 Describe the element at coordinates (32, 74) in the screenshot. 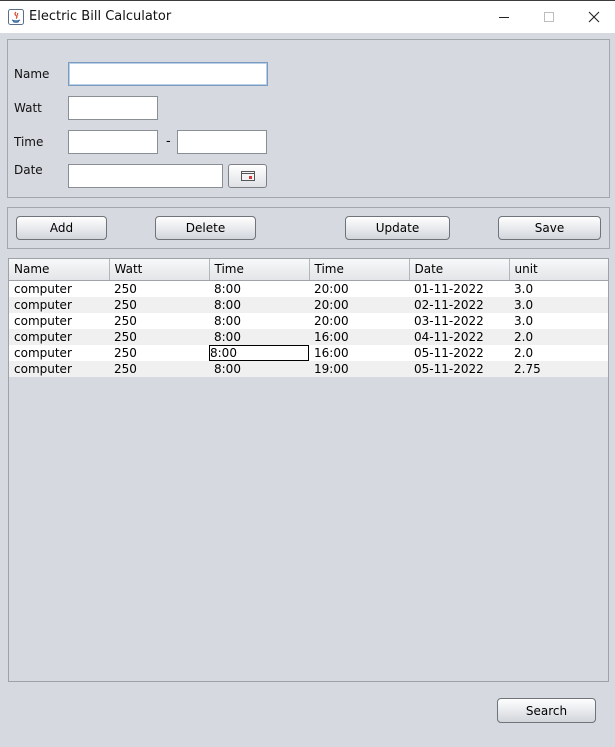

I see `name-label: Name` at that location.